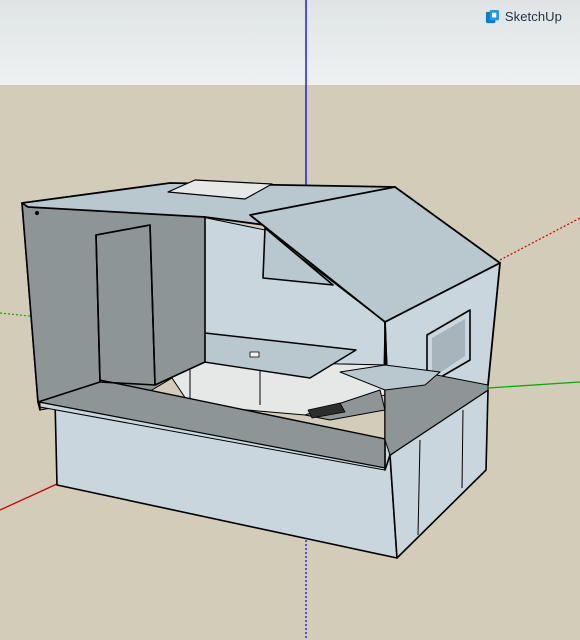 This screenshot has height=640, width=580. Describe the element at coordinates (533, 385) in the screenshot. I see `green-axis` at that location.